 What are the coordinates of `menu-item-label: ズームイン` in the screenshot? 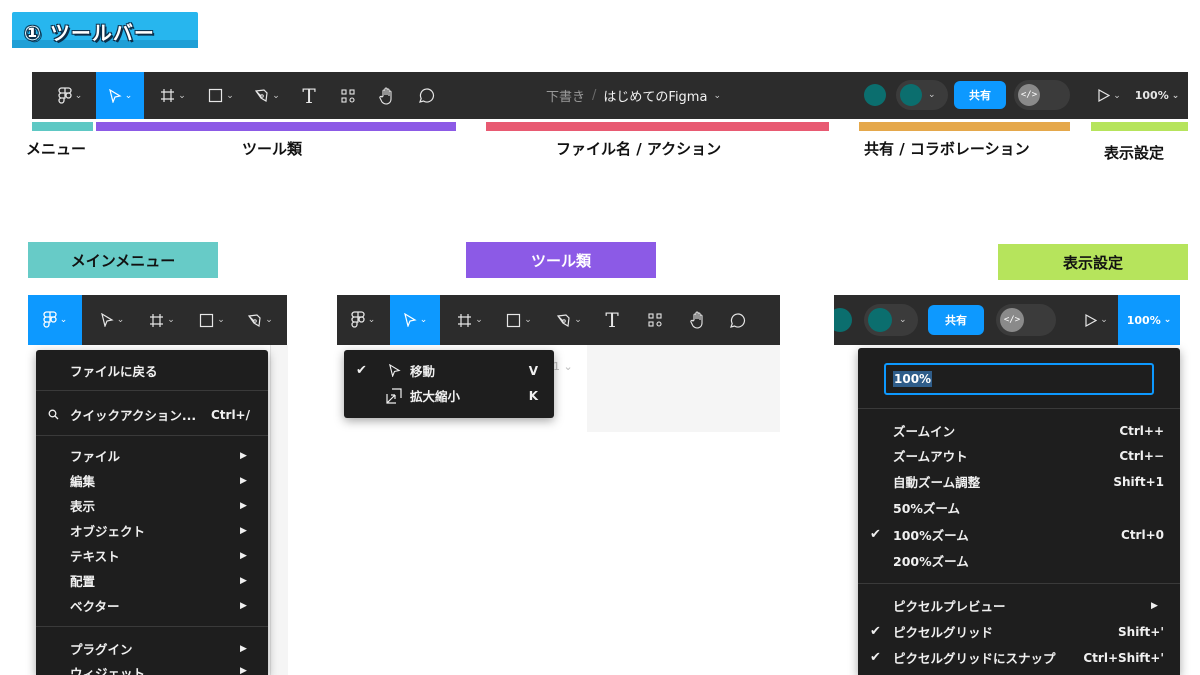 It's located at (924, 431).